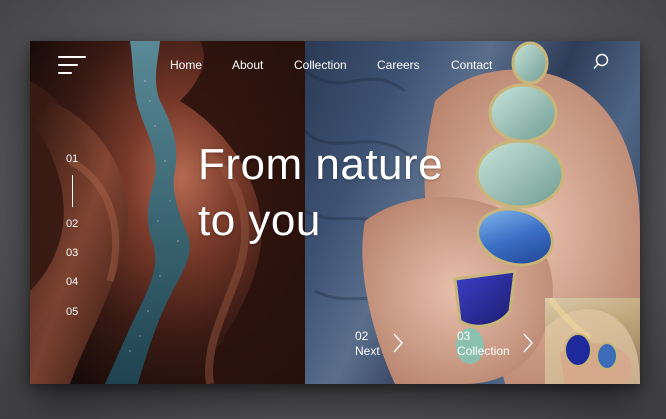  I want to click on slide-number-01: 01, so click(72, 159).